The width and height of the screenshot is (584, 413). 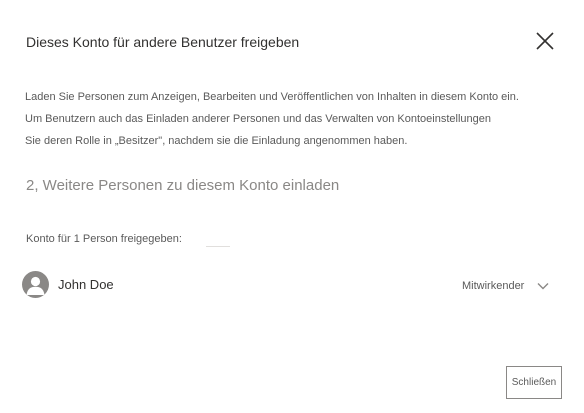 I want to click on person-icon, so click(x=35, y=285).